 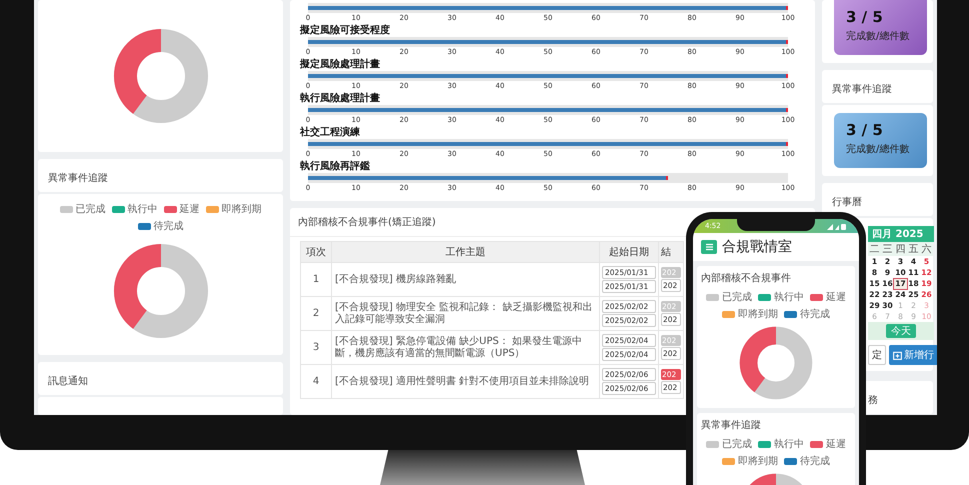 I want to click on progress-title: 執行風險處理計畫, so click(x=340, y=99).